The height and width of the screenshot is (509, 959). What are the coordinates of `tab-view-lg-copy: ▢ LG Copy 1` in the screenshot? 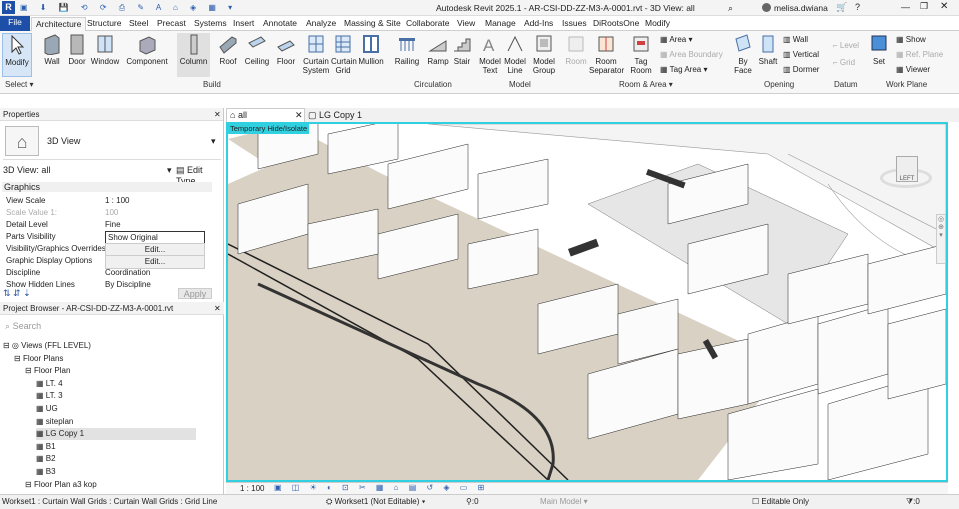 It's located at (335, 115).